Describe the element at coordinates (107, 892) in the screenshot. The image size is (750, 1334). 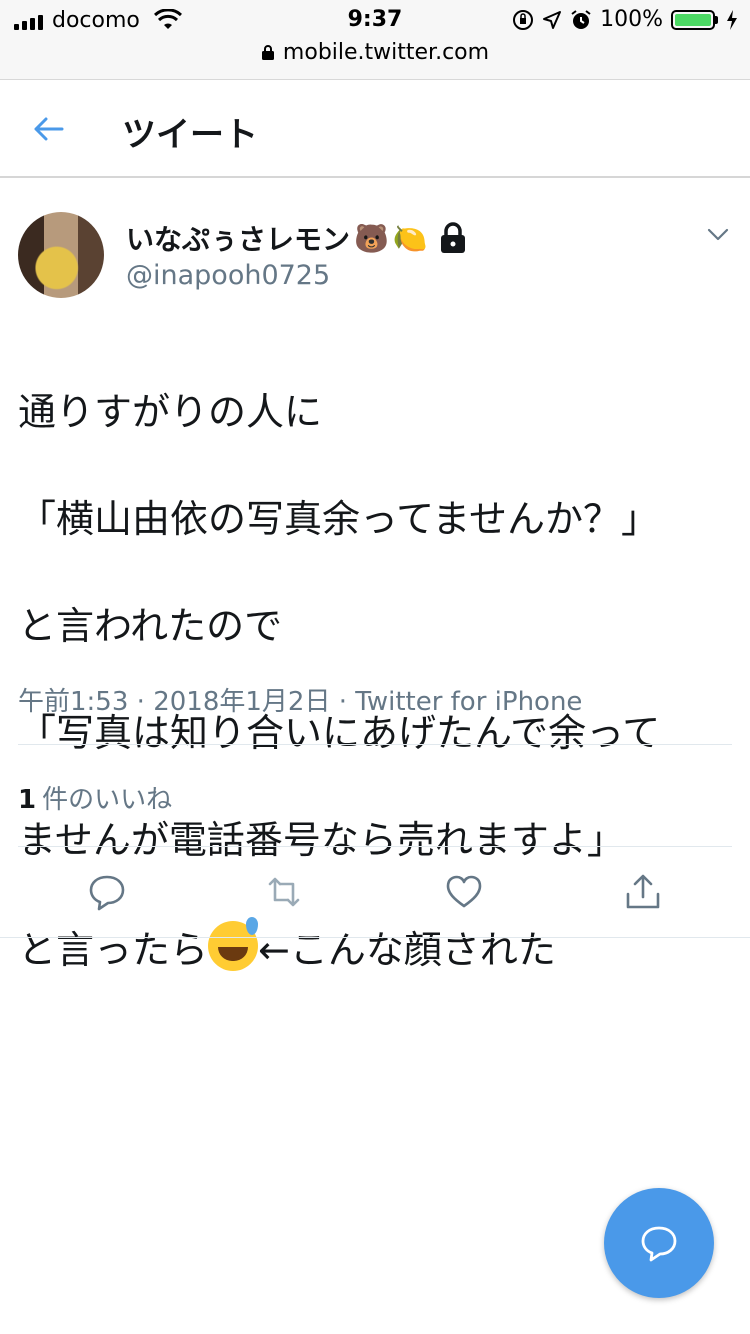
I see `reply-icon` at that location.